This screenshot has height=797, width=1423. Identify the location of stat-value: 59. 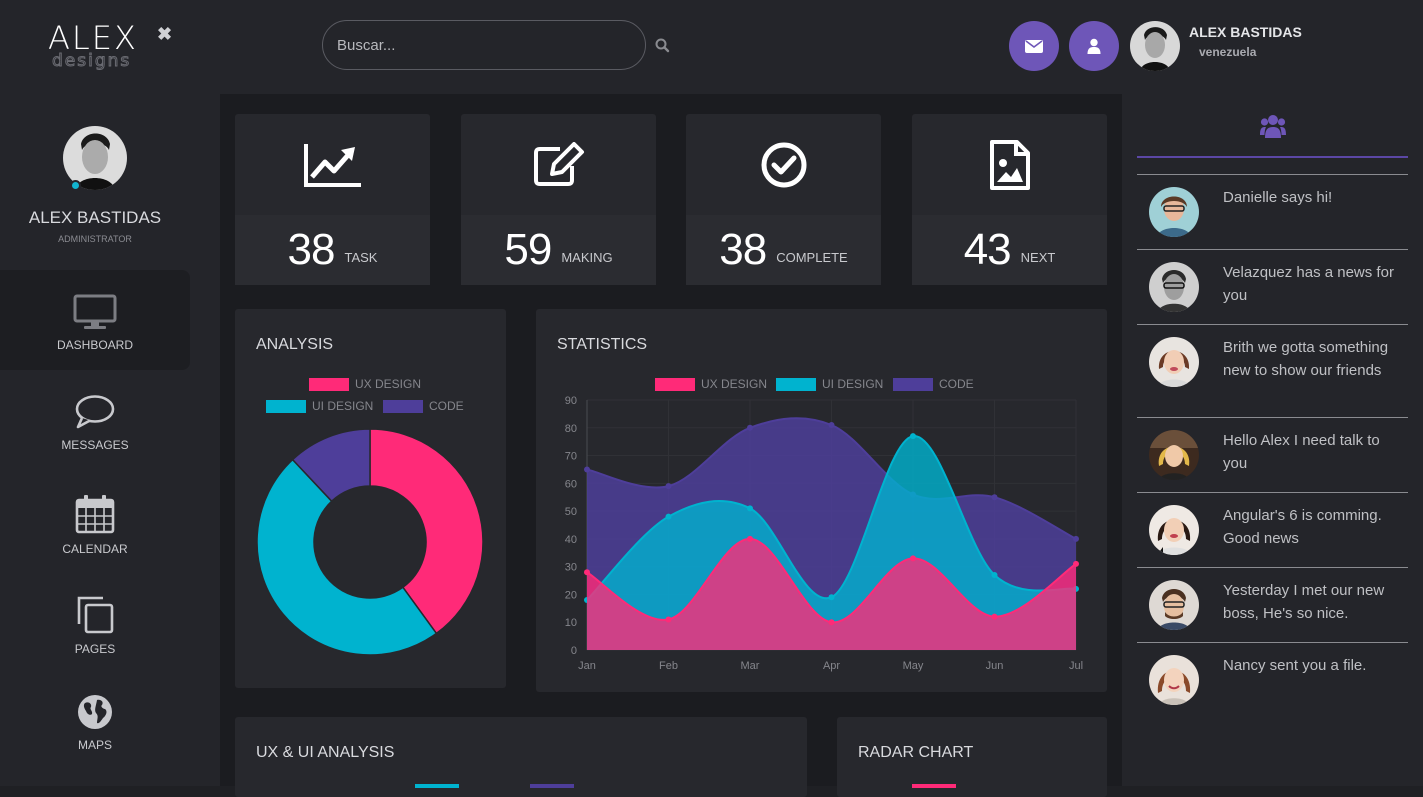
(528, 249).